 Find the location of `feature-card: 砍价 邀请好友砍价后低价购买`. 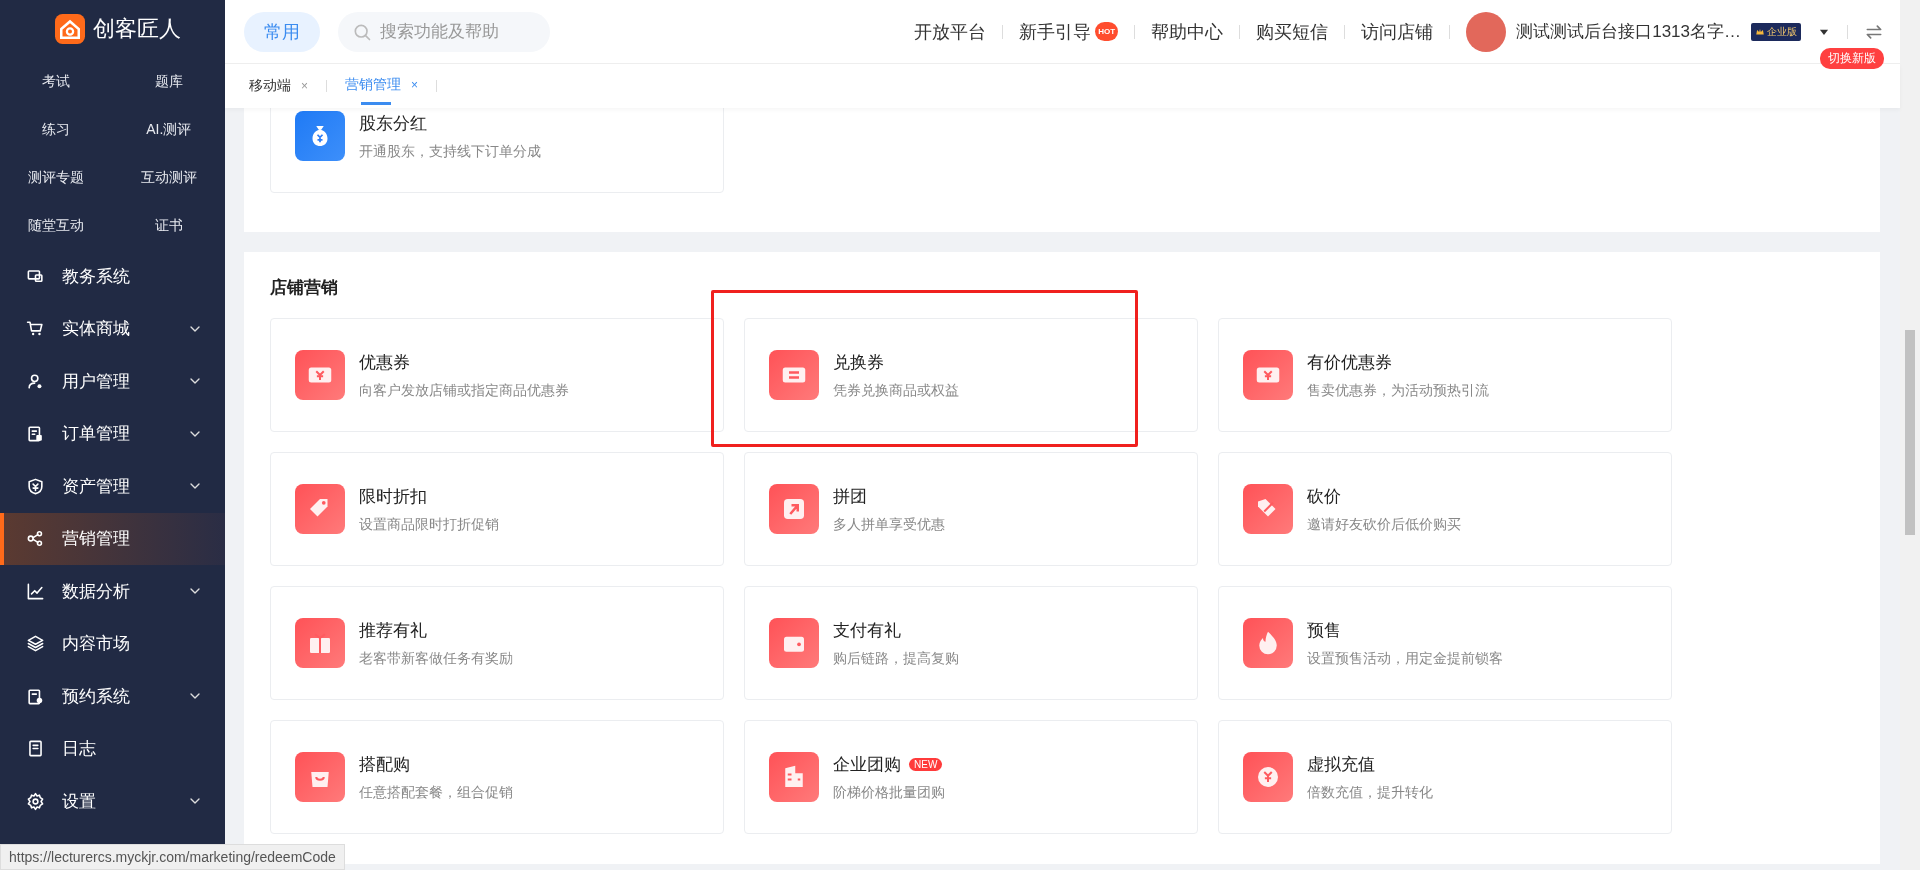

feature-card: 砍价 邀请好友砍价后低价购买 is located at coordinates (1445, 509).